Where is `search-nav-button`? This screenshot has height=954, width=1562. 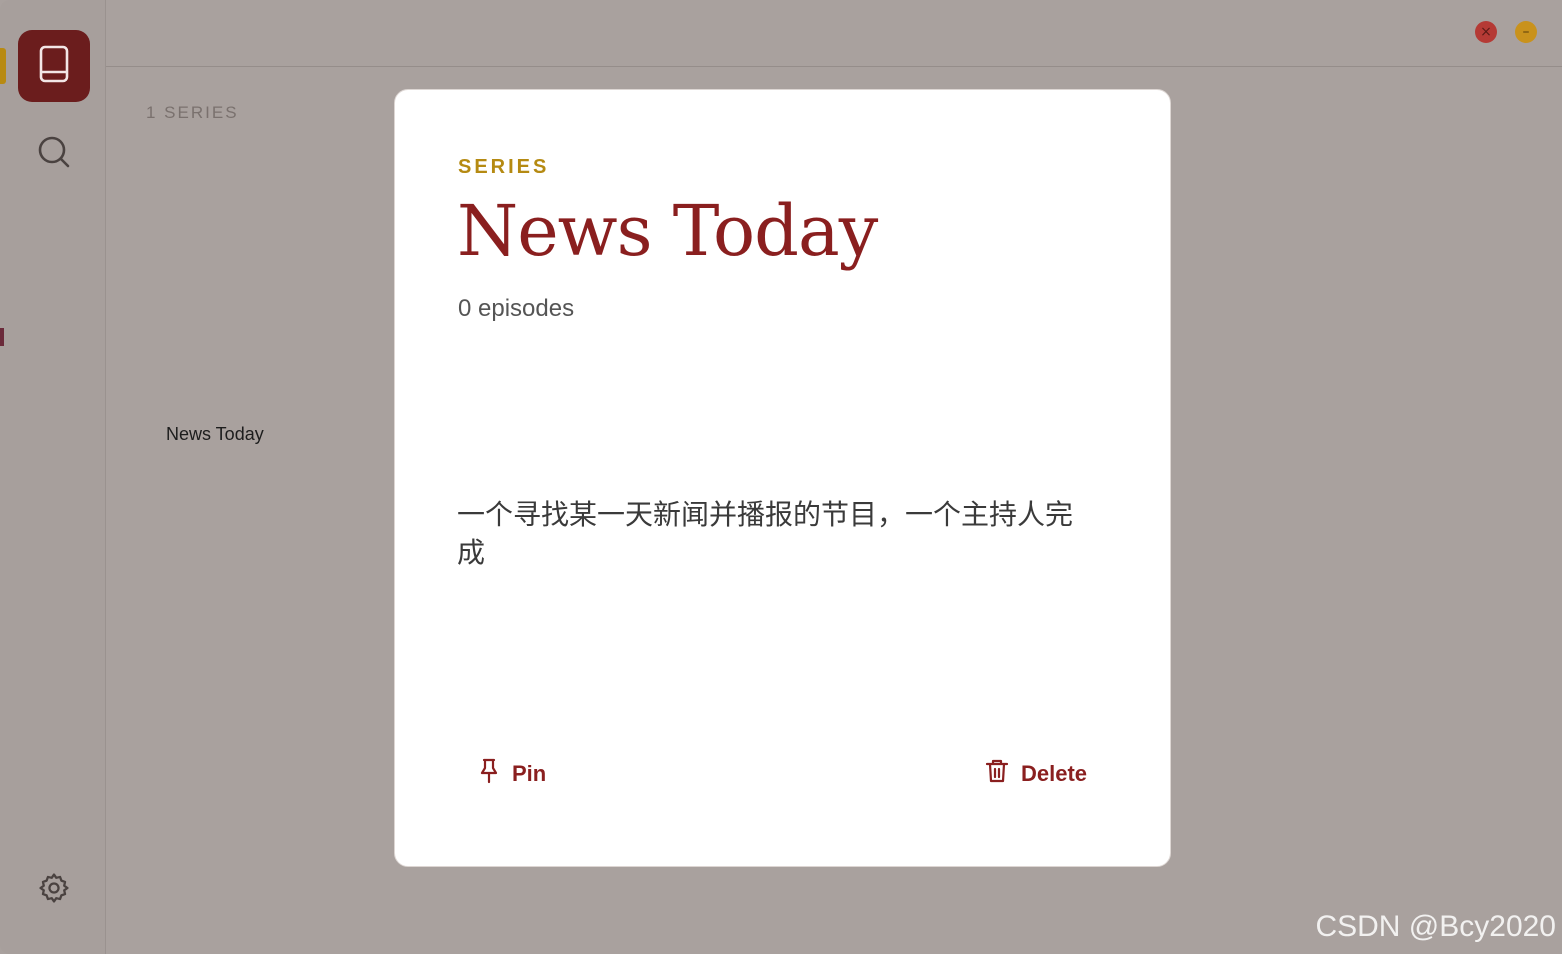 search-nav-button is located at coordinates (54, 154).